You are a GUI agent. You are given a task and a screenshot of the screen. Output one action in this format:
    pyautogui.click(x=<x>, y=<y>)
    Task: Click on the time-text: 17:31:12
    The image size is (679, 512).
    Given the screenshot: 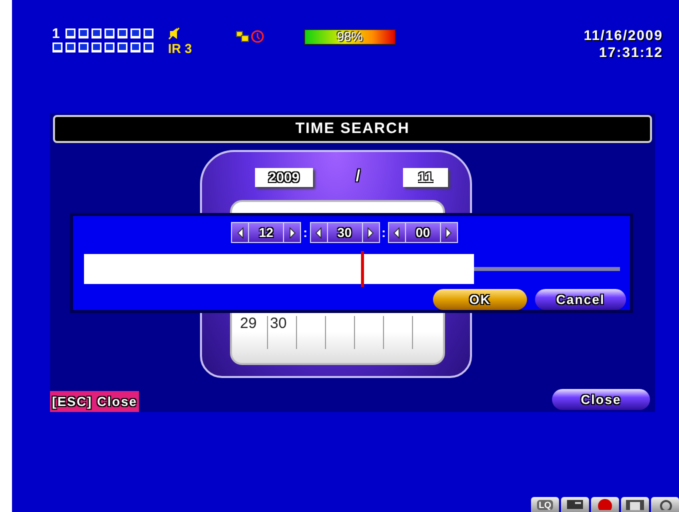 What is the action you would take?
    pyautogui.click(x=630, y=52)
    